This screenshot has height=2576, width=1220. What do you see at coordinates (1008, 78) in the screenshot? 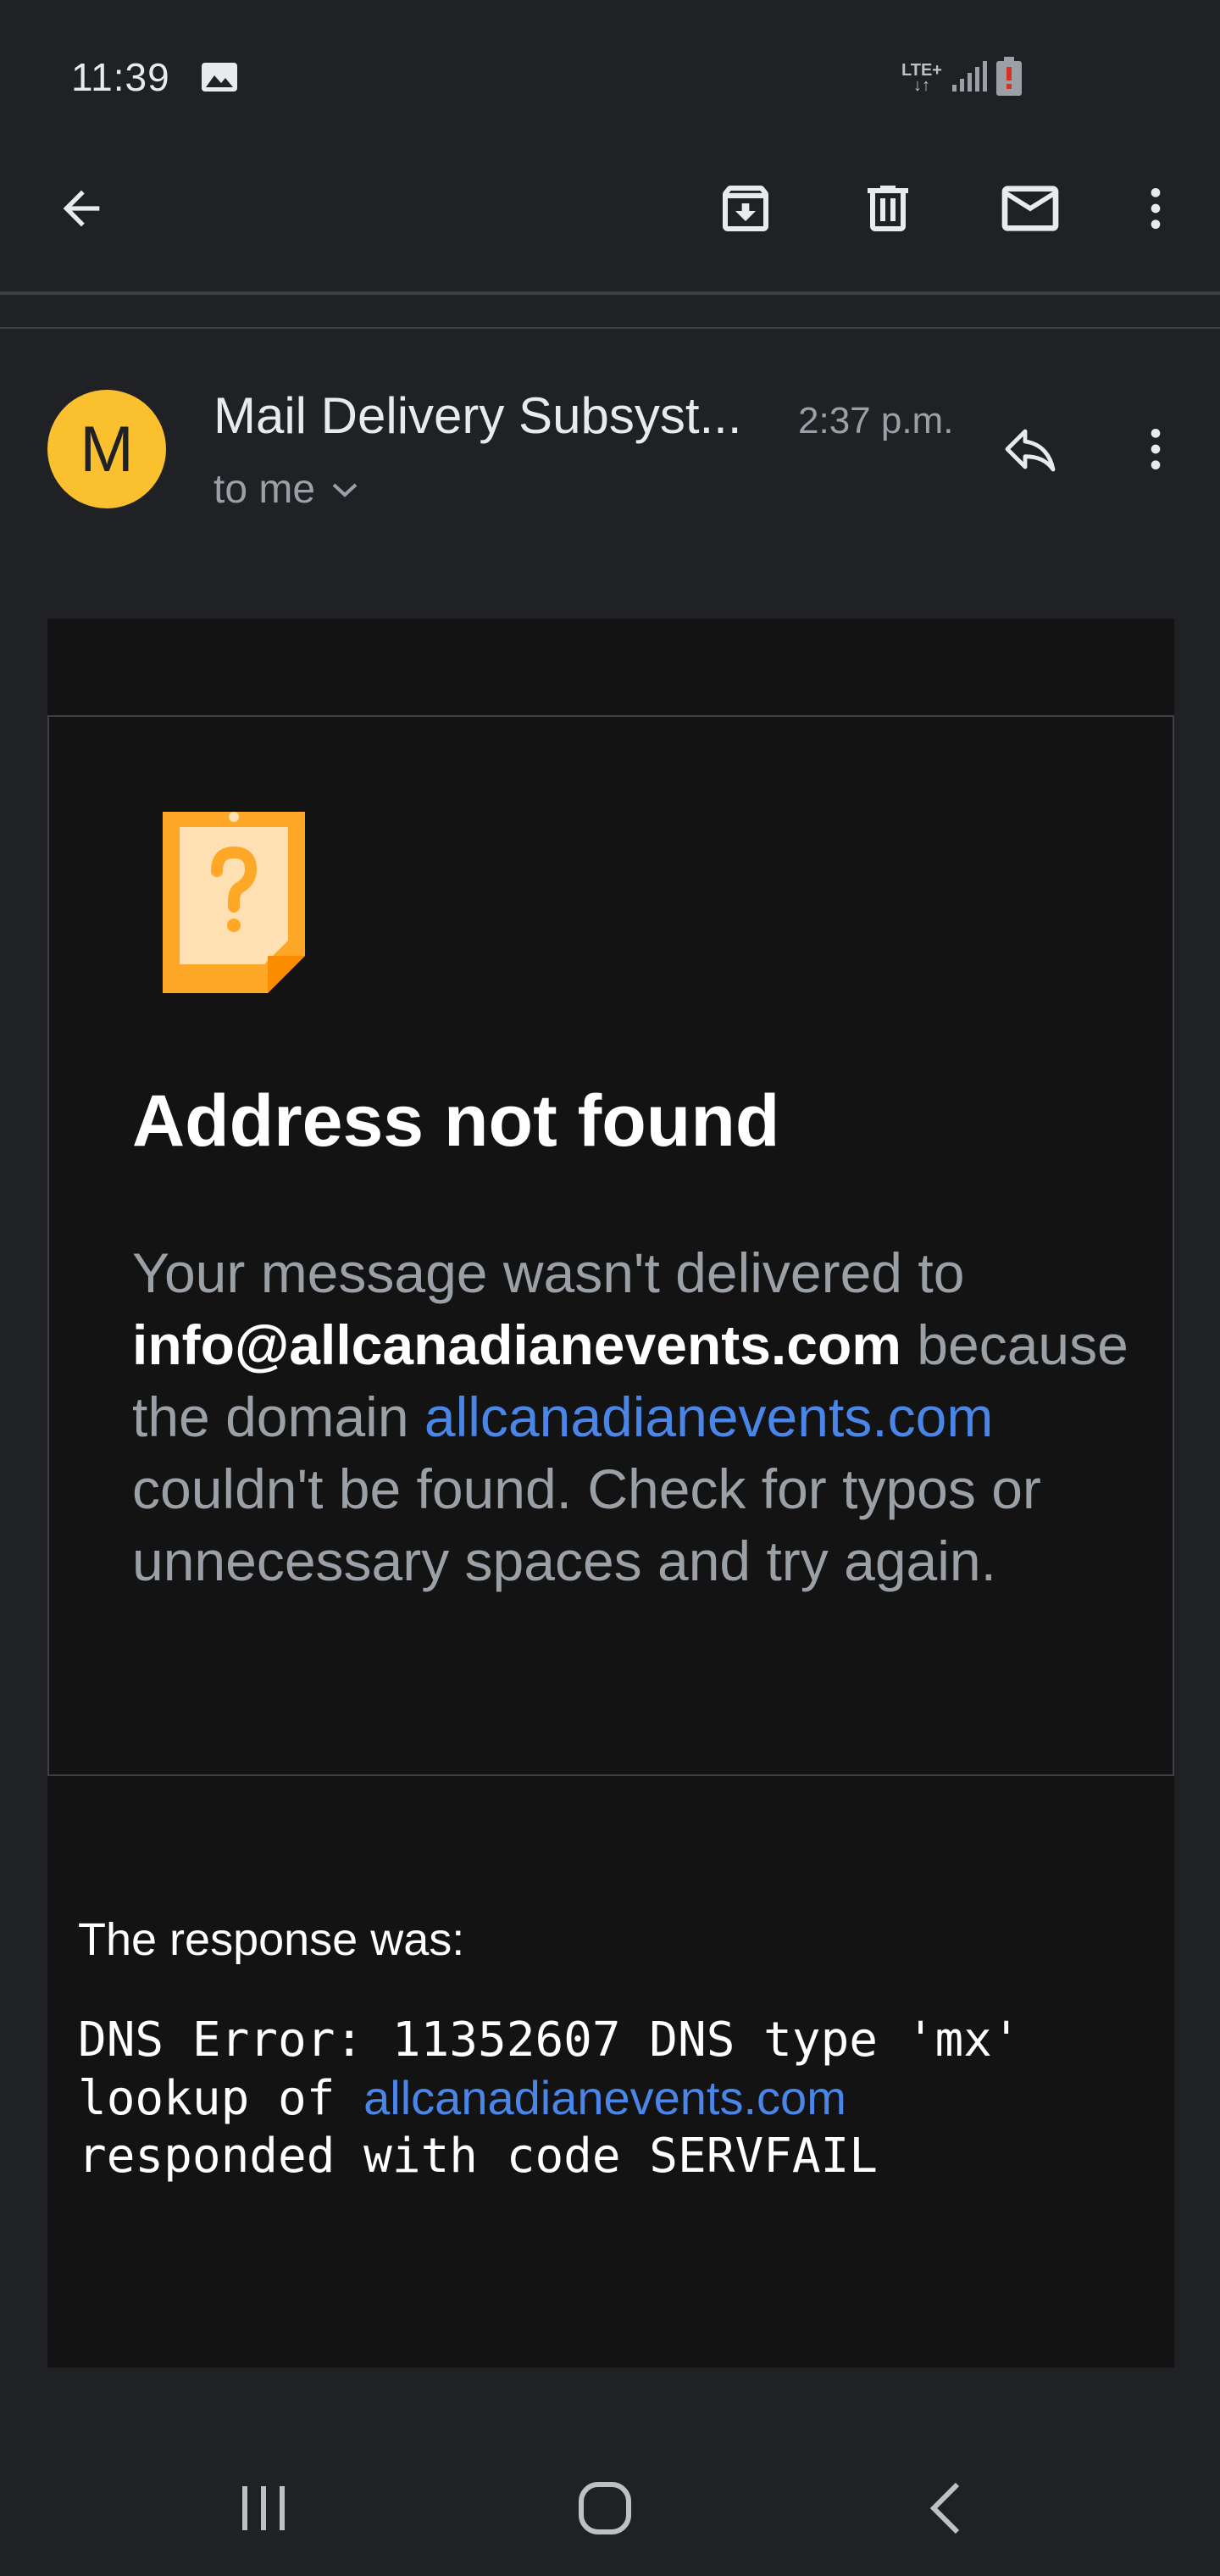
I see `battery-icon` at bounding box center [1008, 78].